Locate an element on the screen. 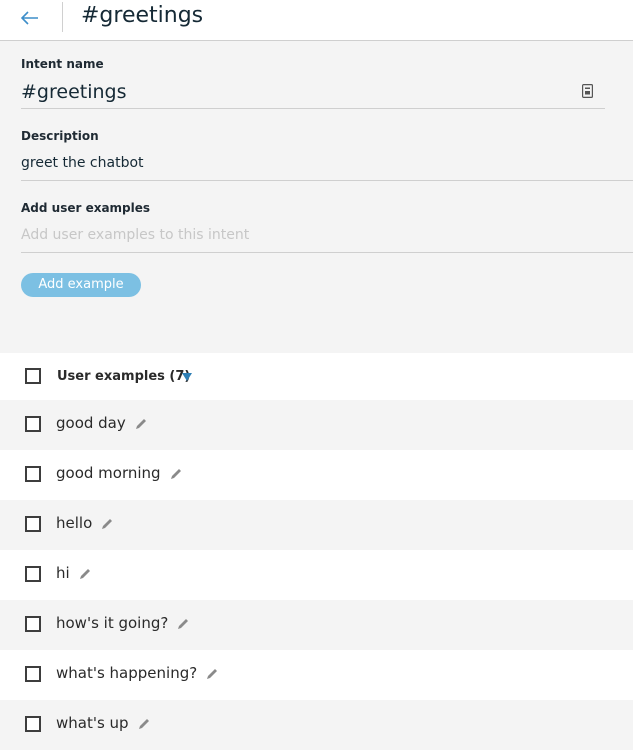 Image resolution: width=633 pixels, height=750 pixels. add-examples-label: Add user examples is located at coordinates (86, 208).